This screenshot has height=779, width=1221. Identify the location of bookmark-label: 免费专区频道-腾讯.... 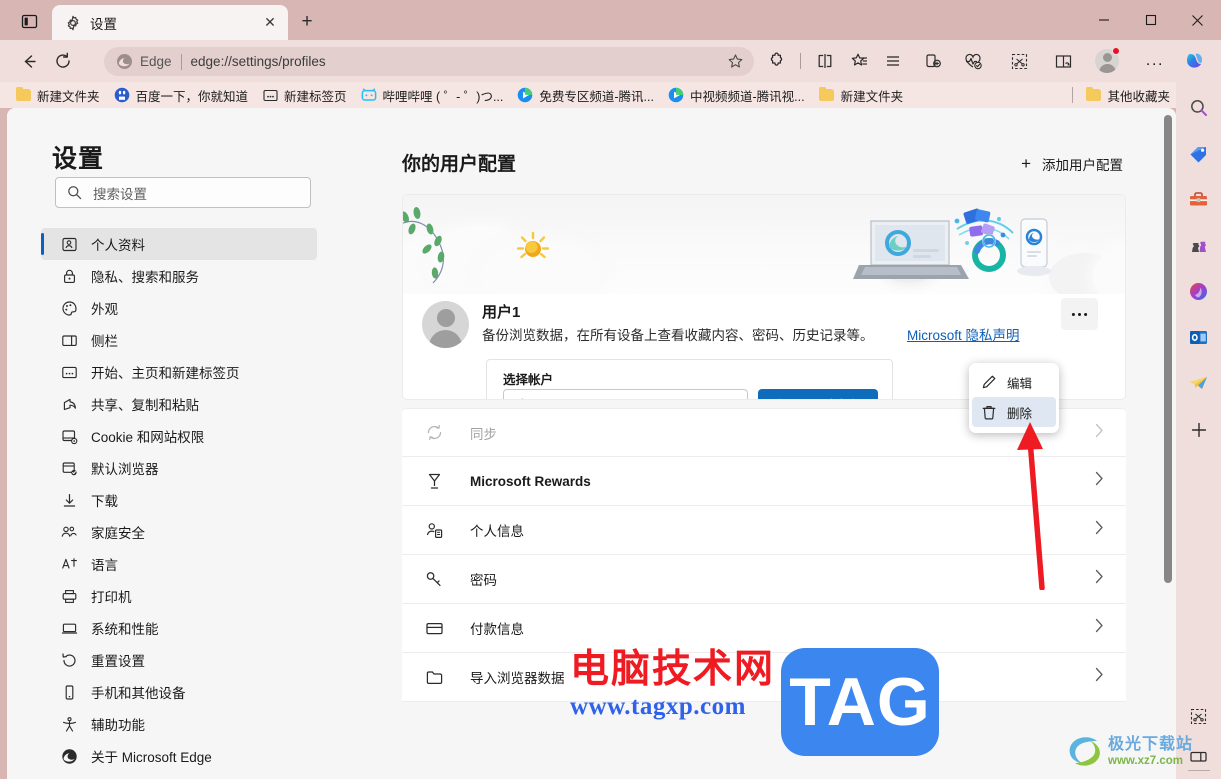
(596, 96).